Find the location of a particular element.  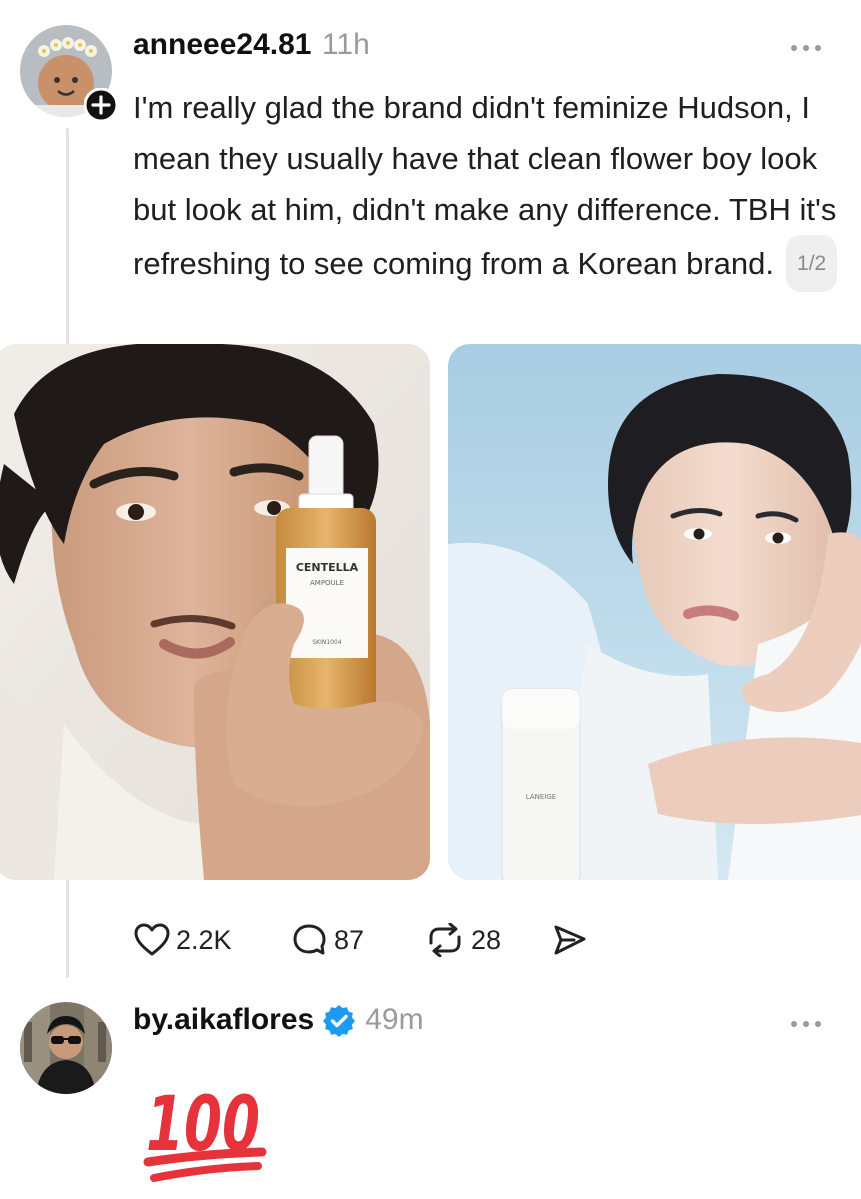

like-count: 2.2K is located at coordinates (204, 939).